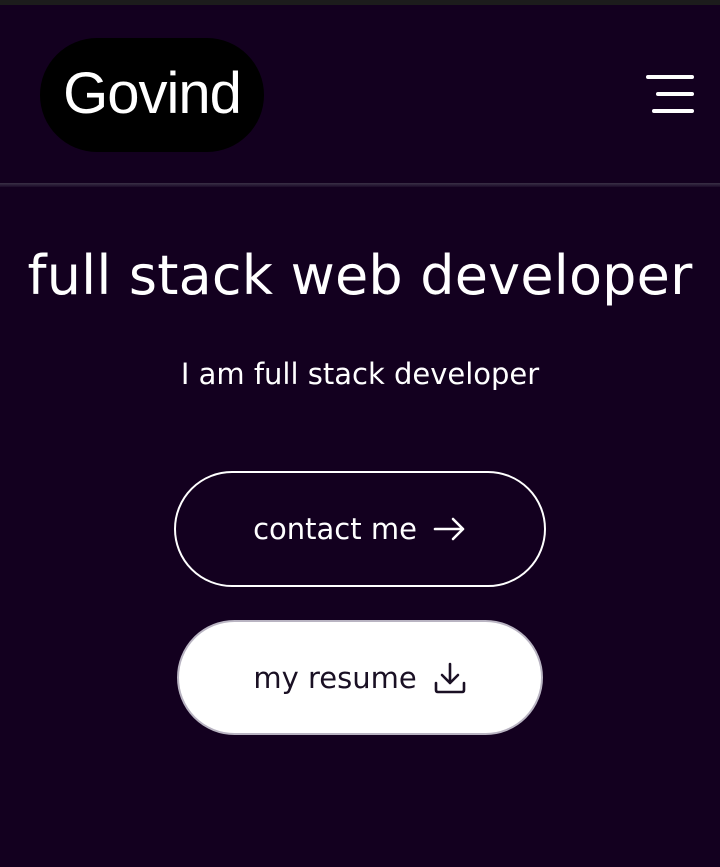  What do you see at coordinates (450, 529) in the screenshot?
I see `arrow-right-icon` at bounding box center [450, 529].